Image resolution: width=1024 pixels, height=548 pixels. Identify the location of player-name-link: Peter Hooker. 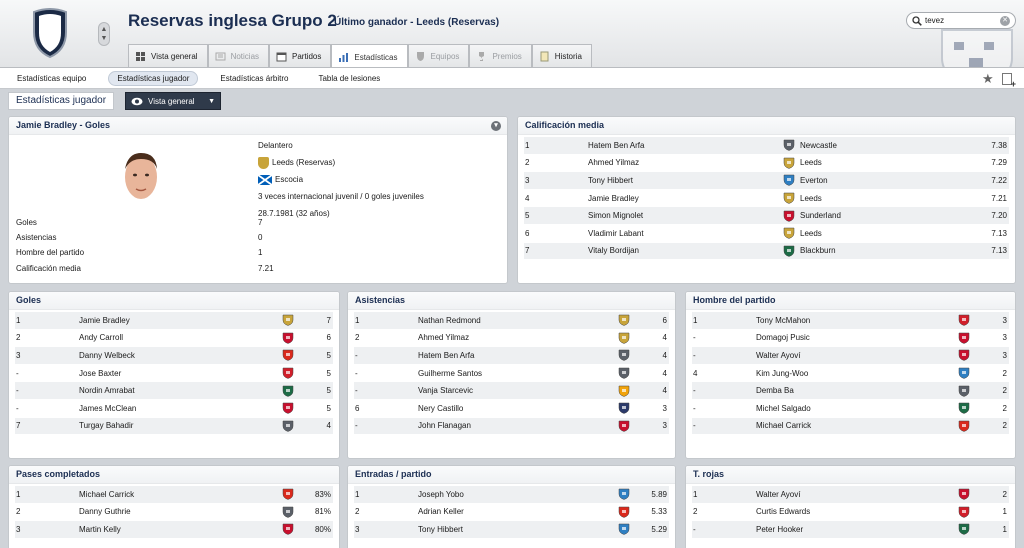
(856, 529).